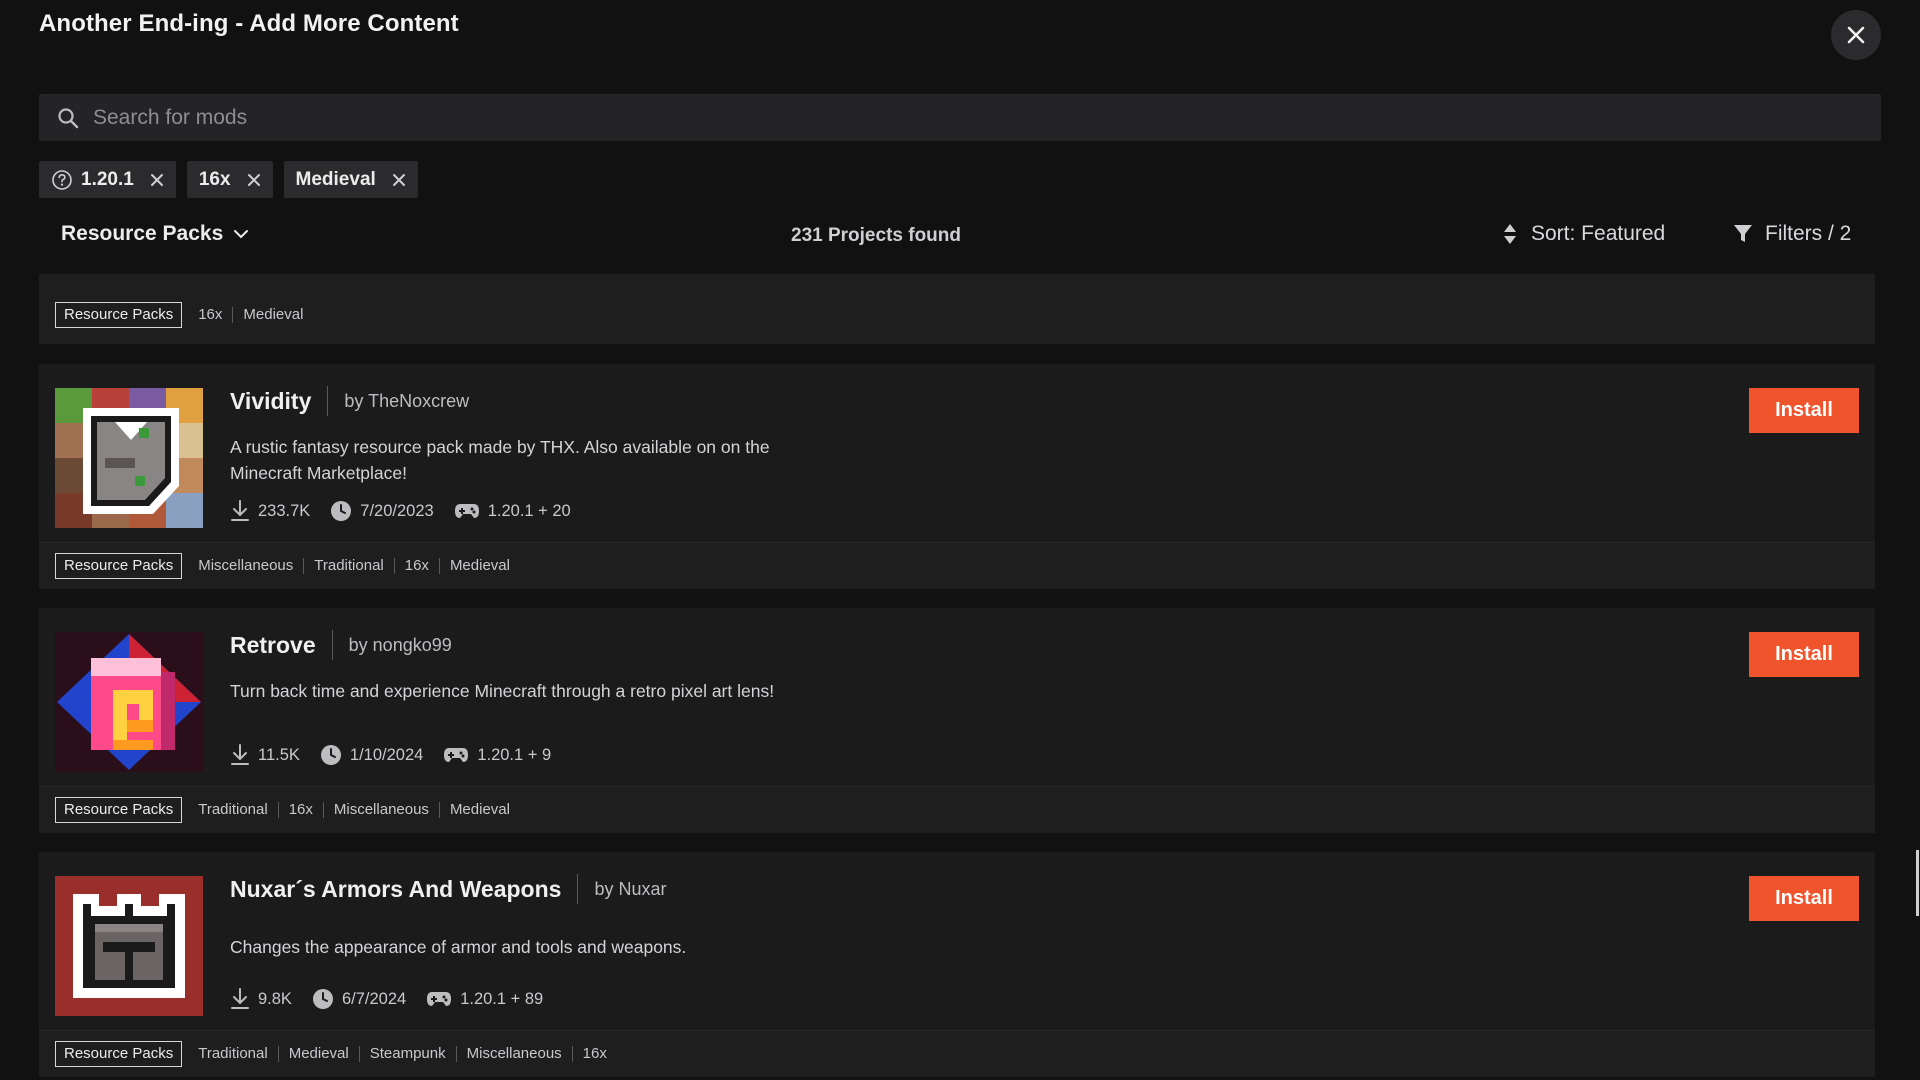  Describe the element at coordinates (1743, 233) in the screenshot. I see `filter-icon` at that location.